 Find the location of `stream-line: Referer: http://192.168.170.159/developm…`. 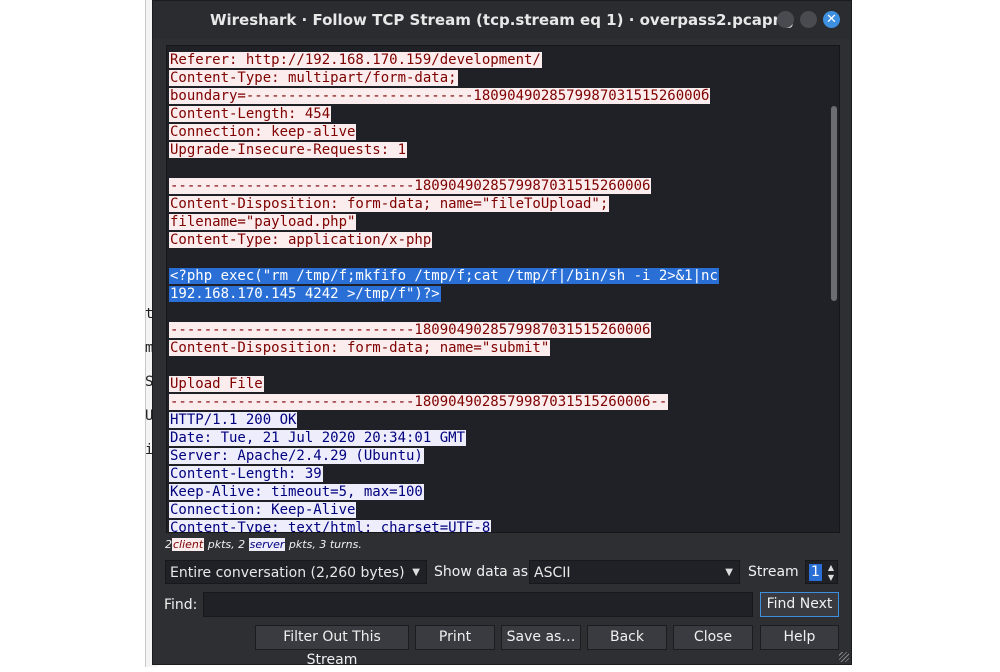

stream-line: Referer: http://192.168.170.159/developm… is located at coordinates (444, 60).